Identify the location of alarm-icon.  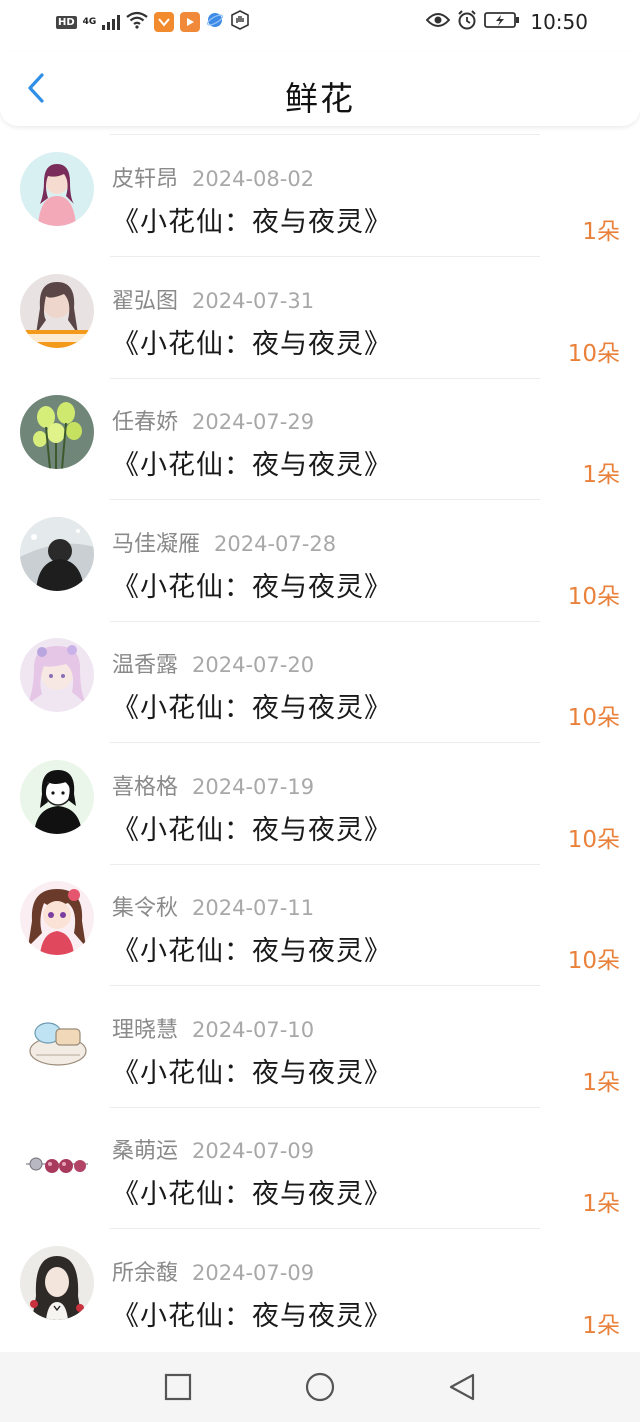
(467, 22).